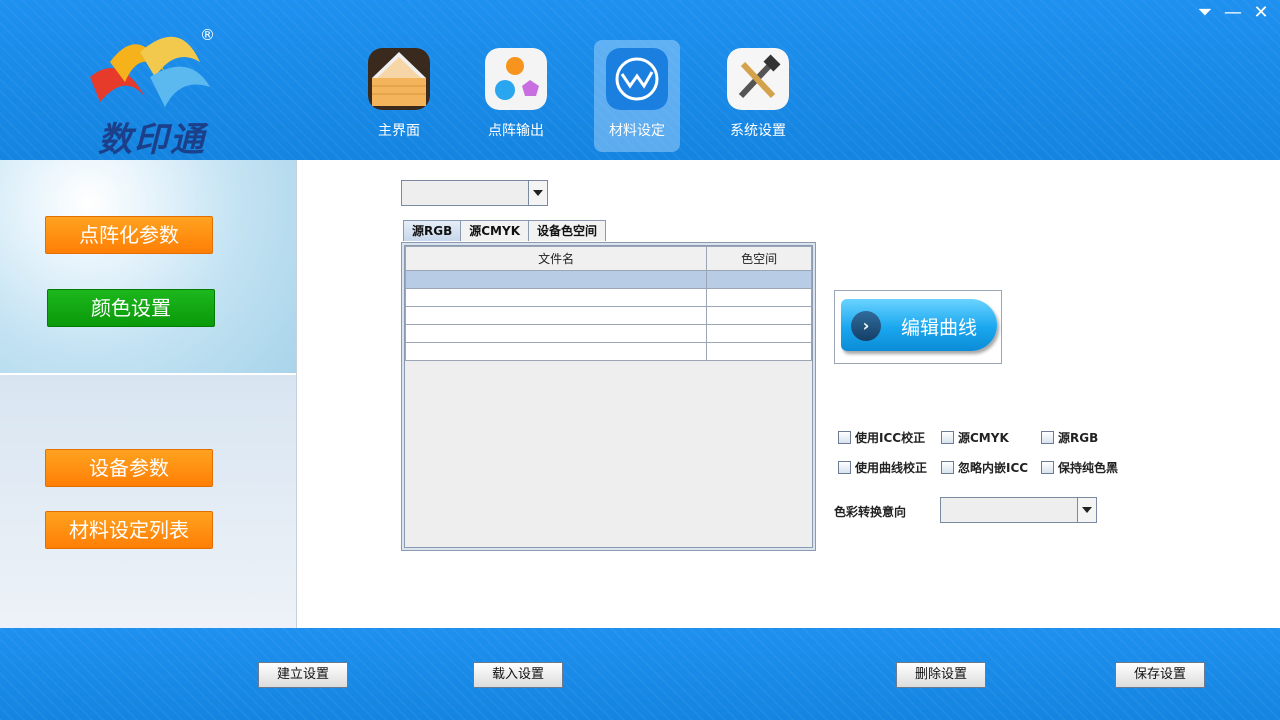 The image size is (1280, 720). I want to click on nav-item-dot-output: 点阵输出, so click(516, 96).